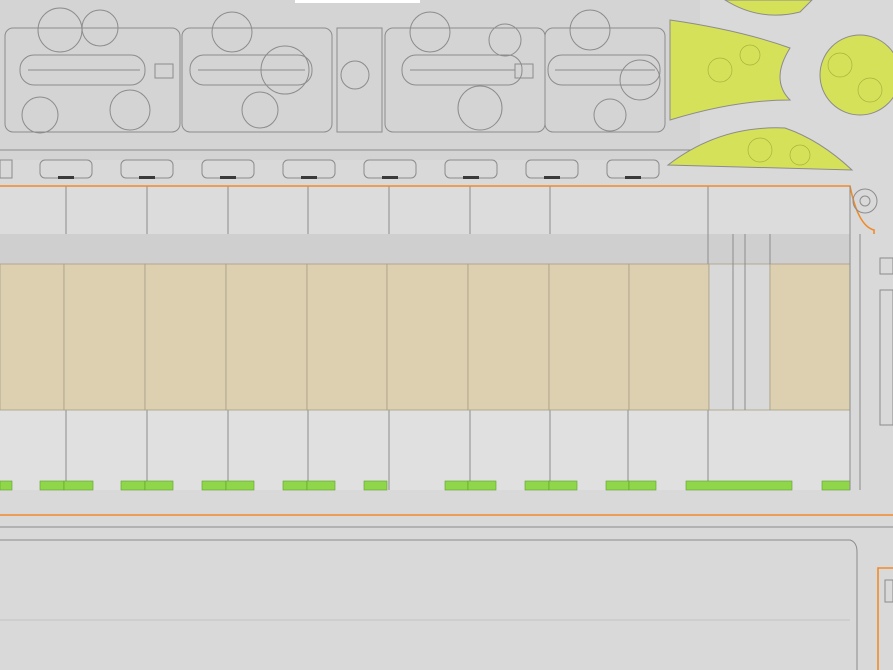  What do you see at coordinates (856, 75) in the screenshot?
I see `green-roundabout` at bounding box center [856, 75].